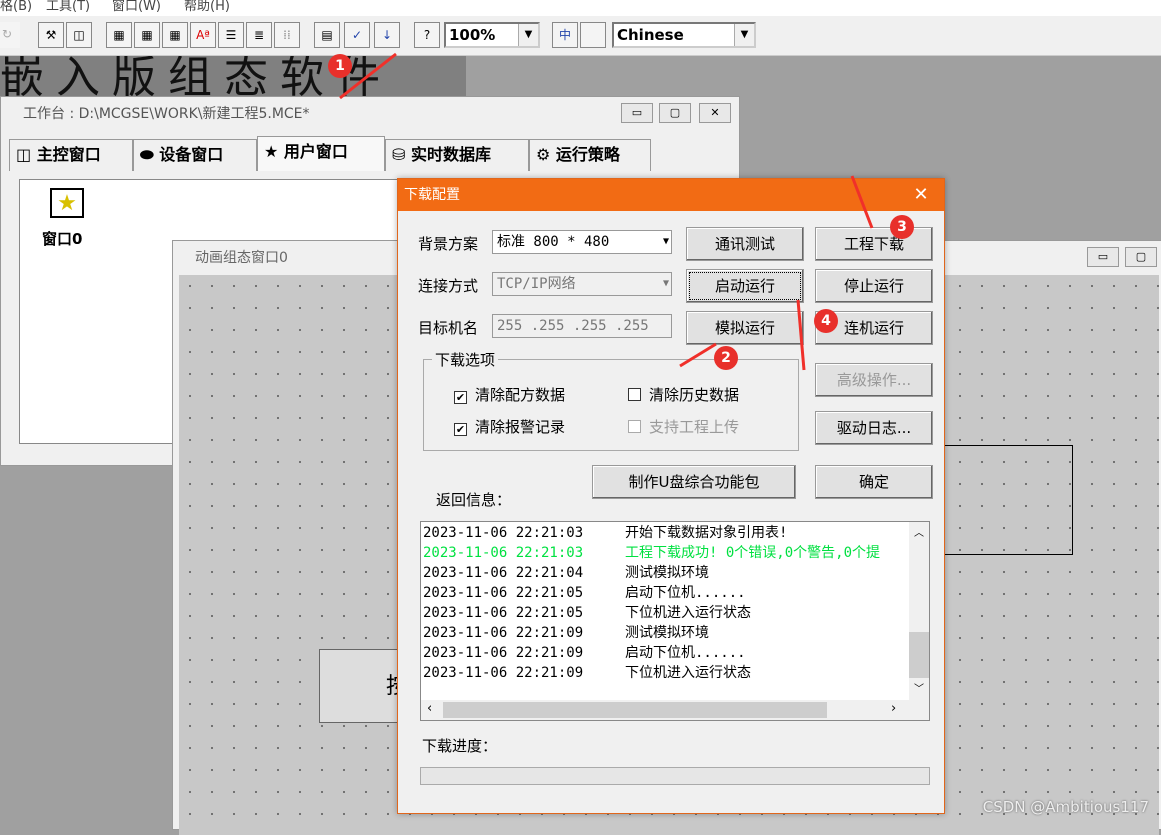 The width and height of the screenshot is (1161, 835). Describe the element at coordinates (726, 358) in the screenshot. I see `annotation-badge-2: 2` at that location.